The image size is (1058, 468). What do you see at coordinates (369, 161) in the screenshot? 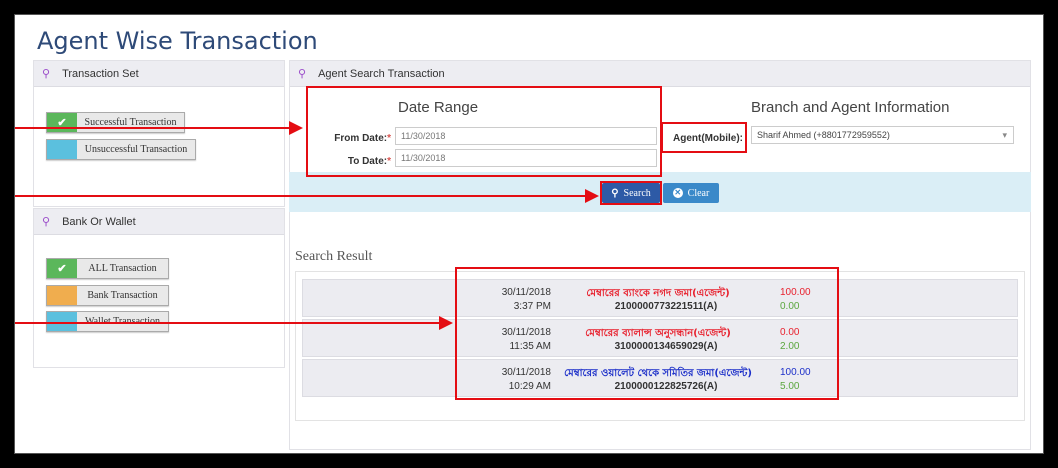
I see `to-date-label: To Date:*` at bounding box center [369, 161].